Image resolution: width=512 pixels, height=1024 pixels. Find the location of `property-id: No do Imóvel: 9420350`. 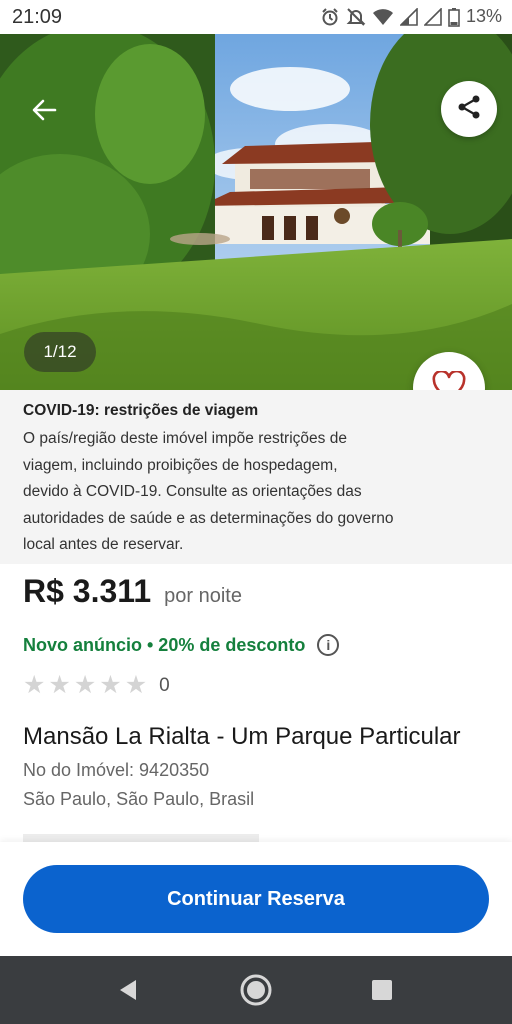

property-id: No do Imóvel: 9420350 is located at coordinates (116, 770).